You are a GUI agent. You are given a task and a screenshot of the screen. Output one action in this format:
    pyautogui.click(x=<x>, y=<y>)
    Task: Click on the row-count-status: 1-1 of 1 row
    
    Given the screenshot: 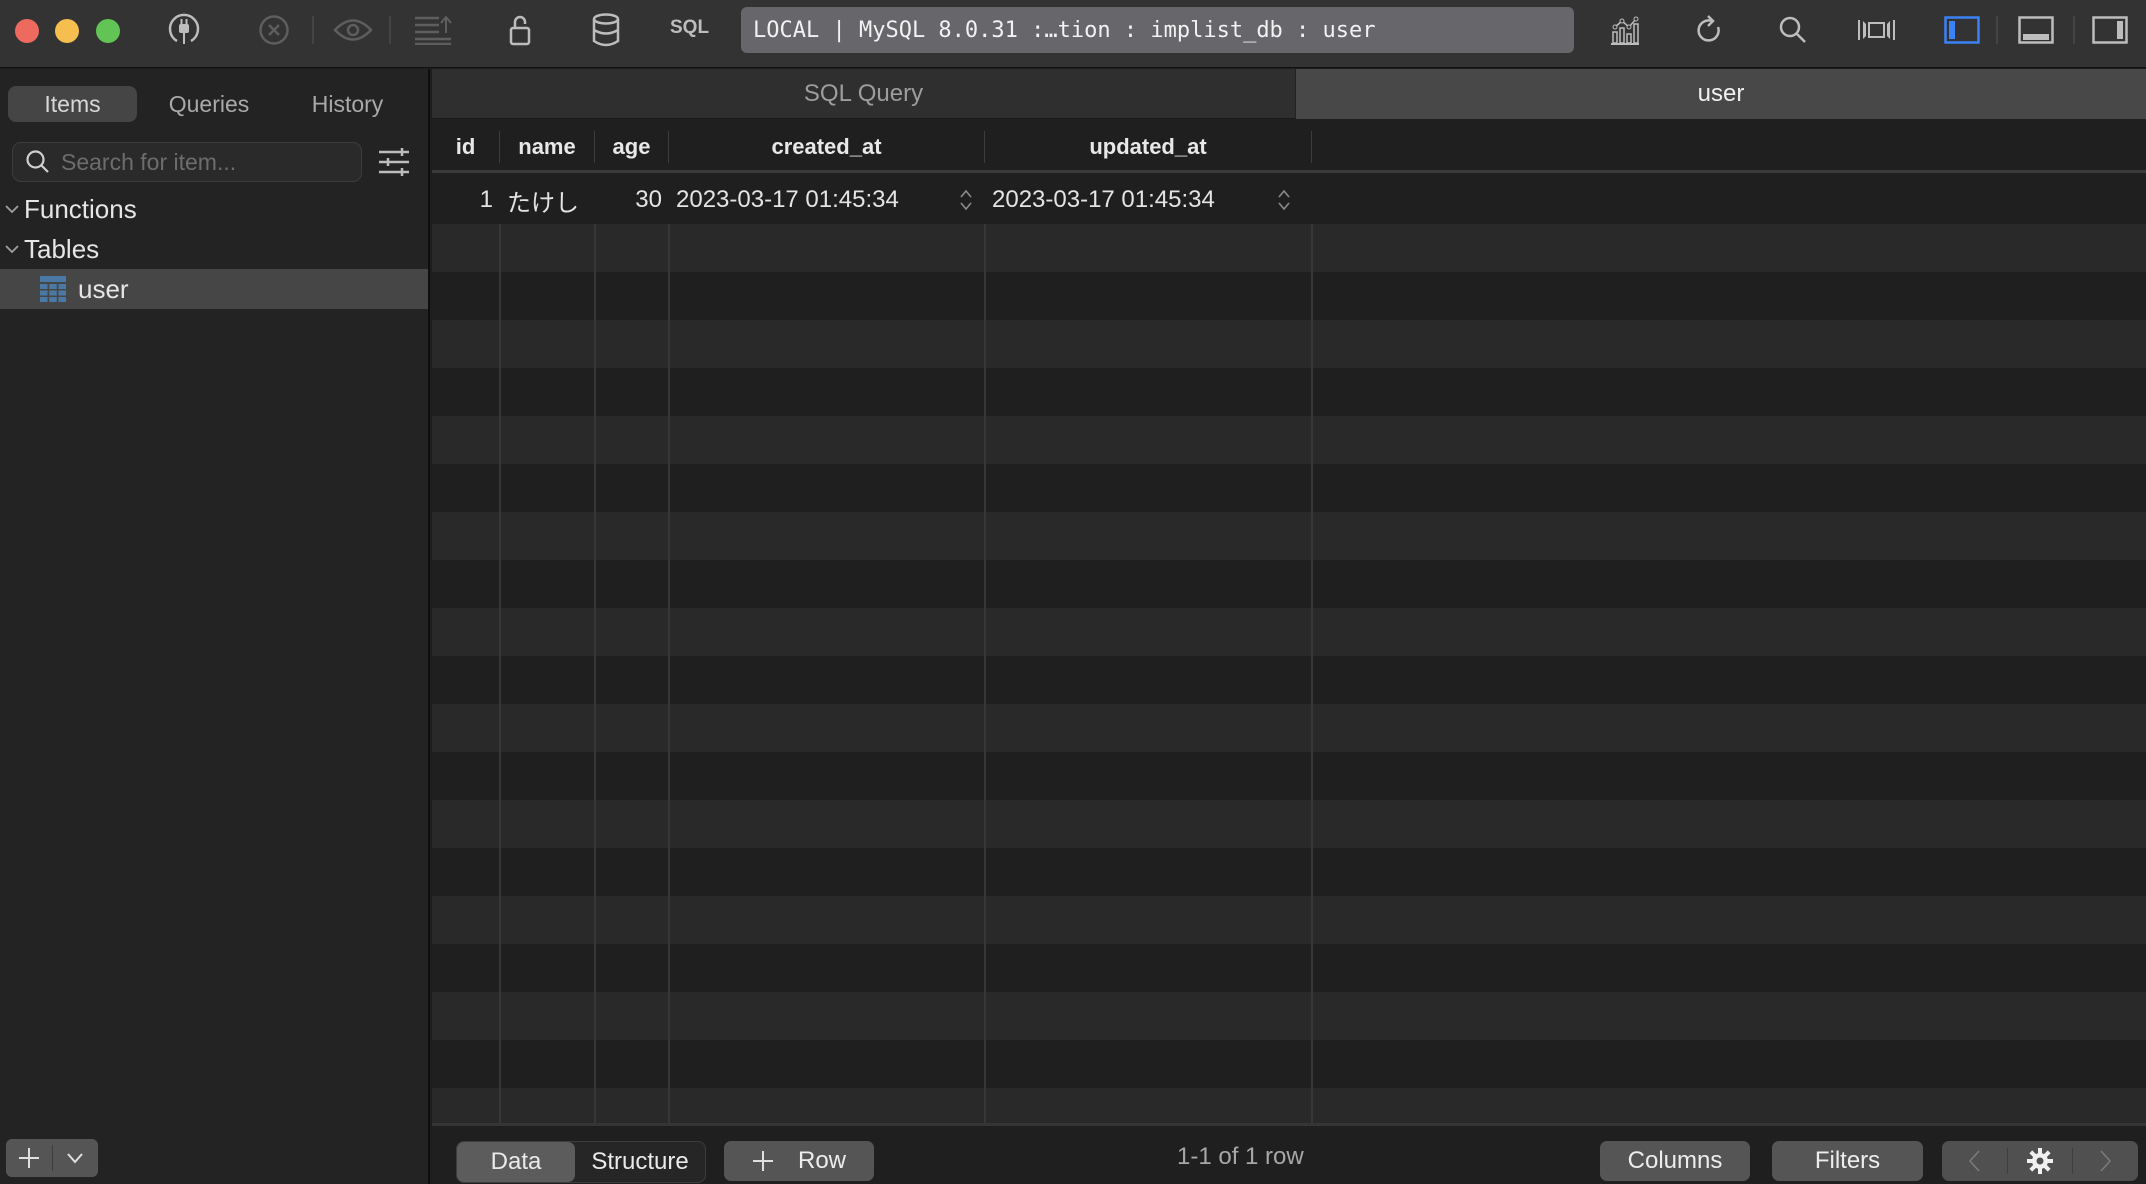 What is the action you would take?
    pyautogui.click(x=1240, y=1156)
    